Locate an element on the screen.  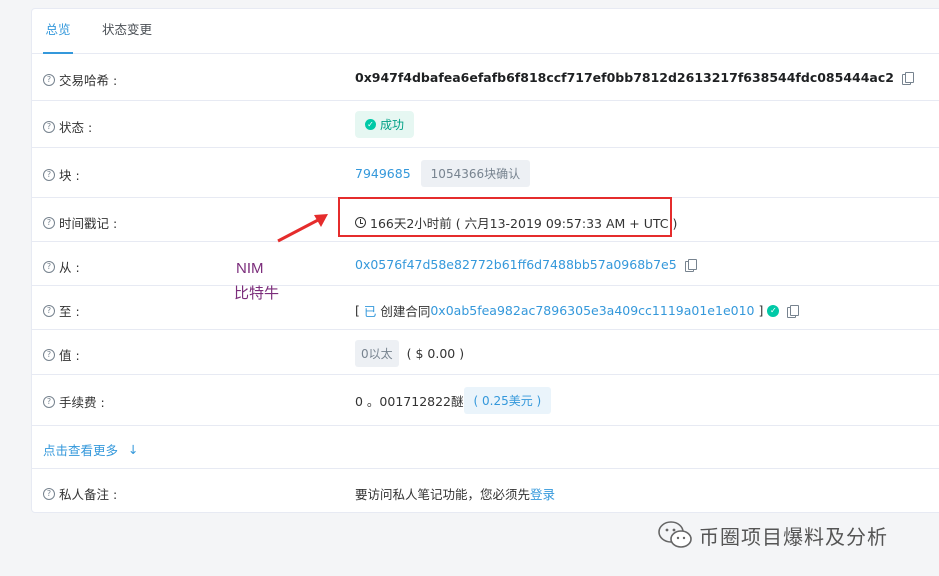
confirmations-badge: 1054366块确认 is located at coordinates (475, 173).